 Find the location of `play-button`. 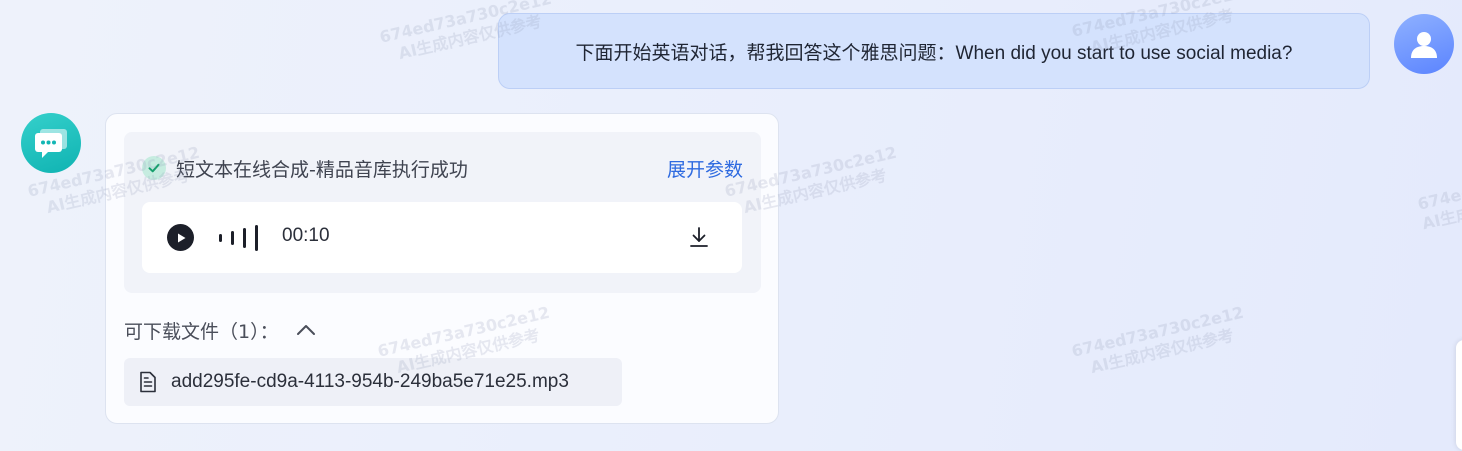

play-button is located at coordinates (180, 237).